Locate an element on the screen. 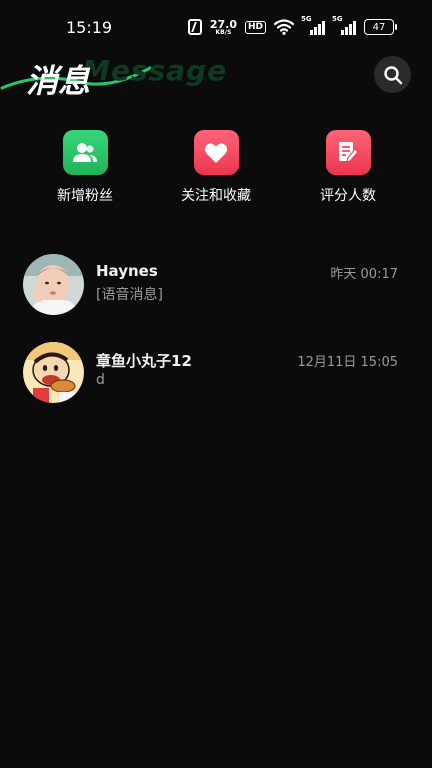  conversation-name-2: 章鱼小丸子12 is located at coordinates (144, 361).